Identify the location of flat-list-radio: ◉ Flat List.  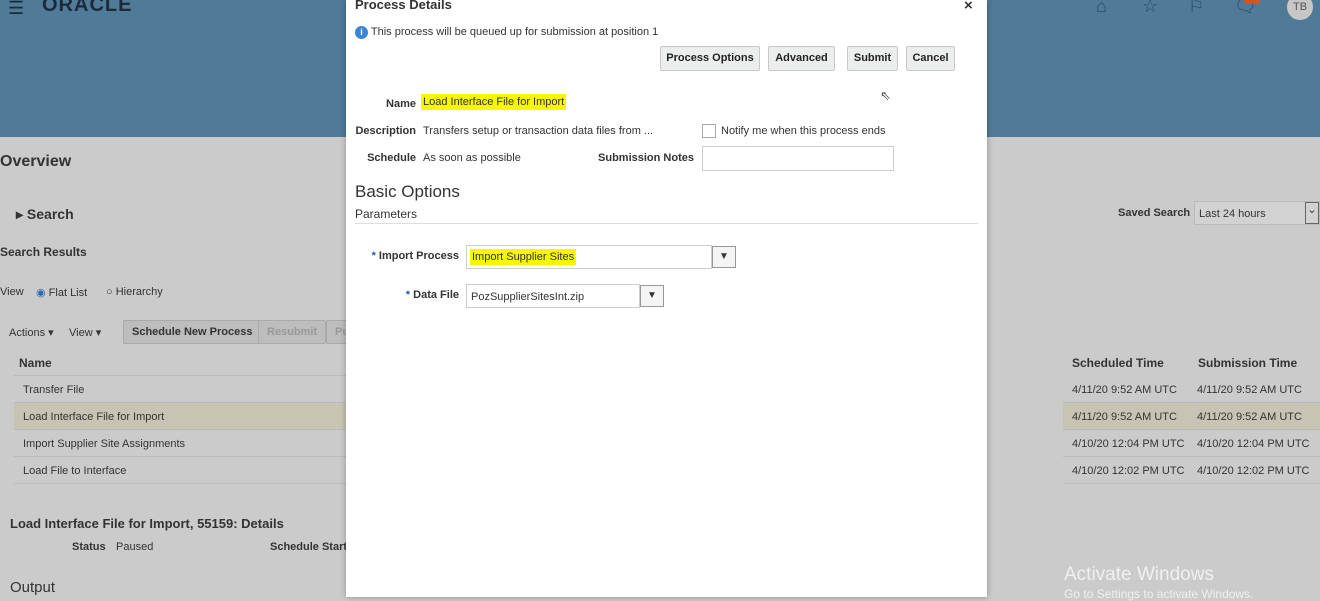
(61, 292).